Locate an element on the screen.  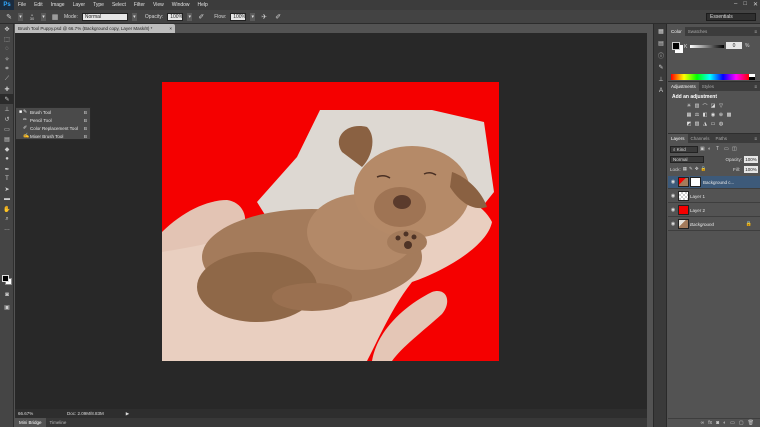
pen-tool-icon: ✒ is located at coordinates (7, 169).